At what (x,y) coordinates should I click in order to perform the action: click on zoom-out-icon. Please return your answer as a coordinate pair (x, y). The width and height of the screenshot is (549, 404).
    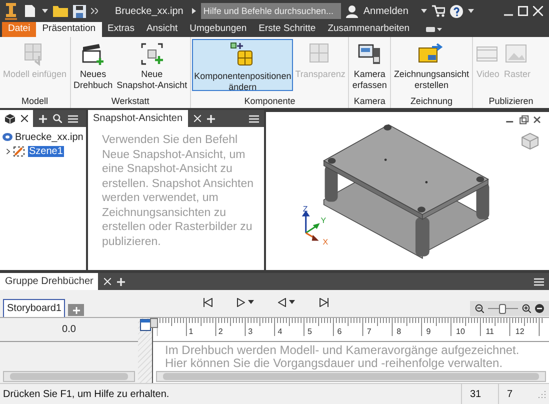
    Looking at the image, I should click on (479, 308).